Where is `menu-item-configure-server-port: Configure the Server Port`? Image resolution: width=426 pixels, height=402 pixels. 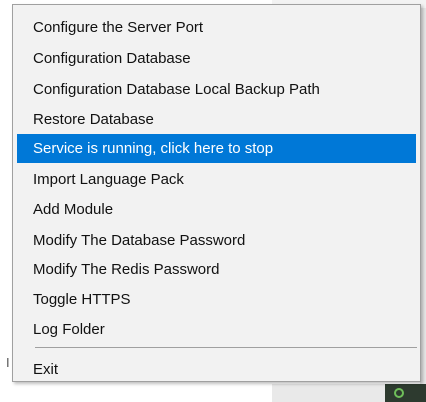
menu-item-configure-server-port: Configure the Server Port is located at coordinates (216, 27).